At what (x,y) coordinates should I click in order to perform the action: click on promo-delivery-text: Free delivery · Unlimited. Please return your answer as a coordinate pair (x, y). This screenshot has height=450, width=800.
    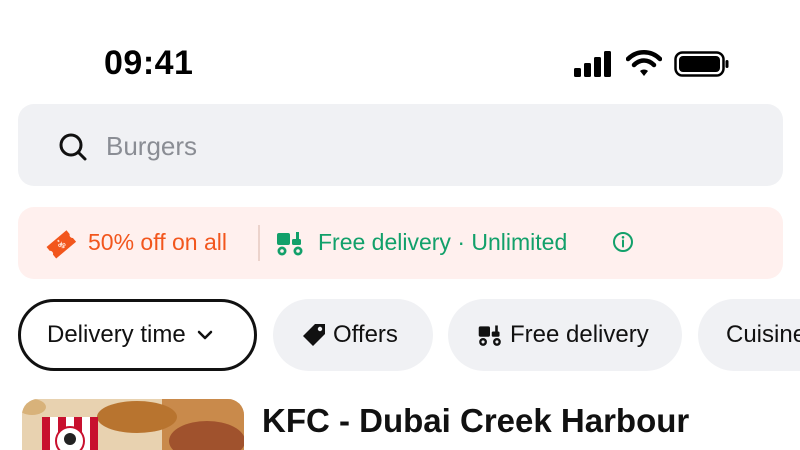
    Looking at the image, I should click on (443, 242).